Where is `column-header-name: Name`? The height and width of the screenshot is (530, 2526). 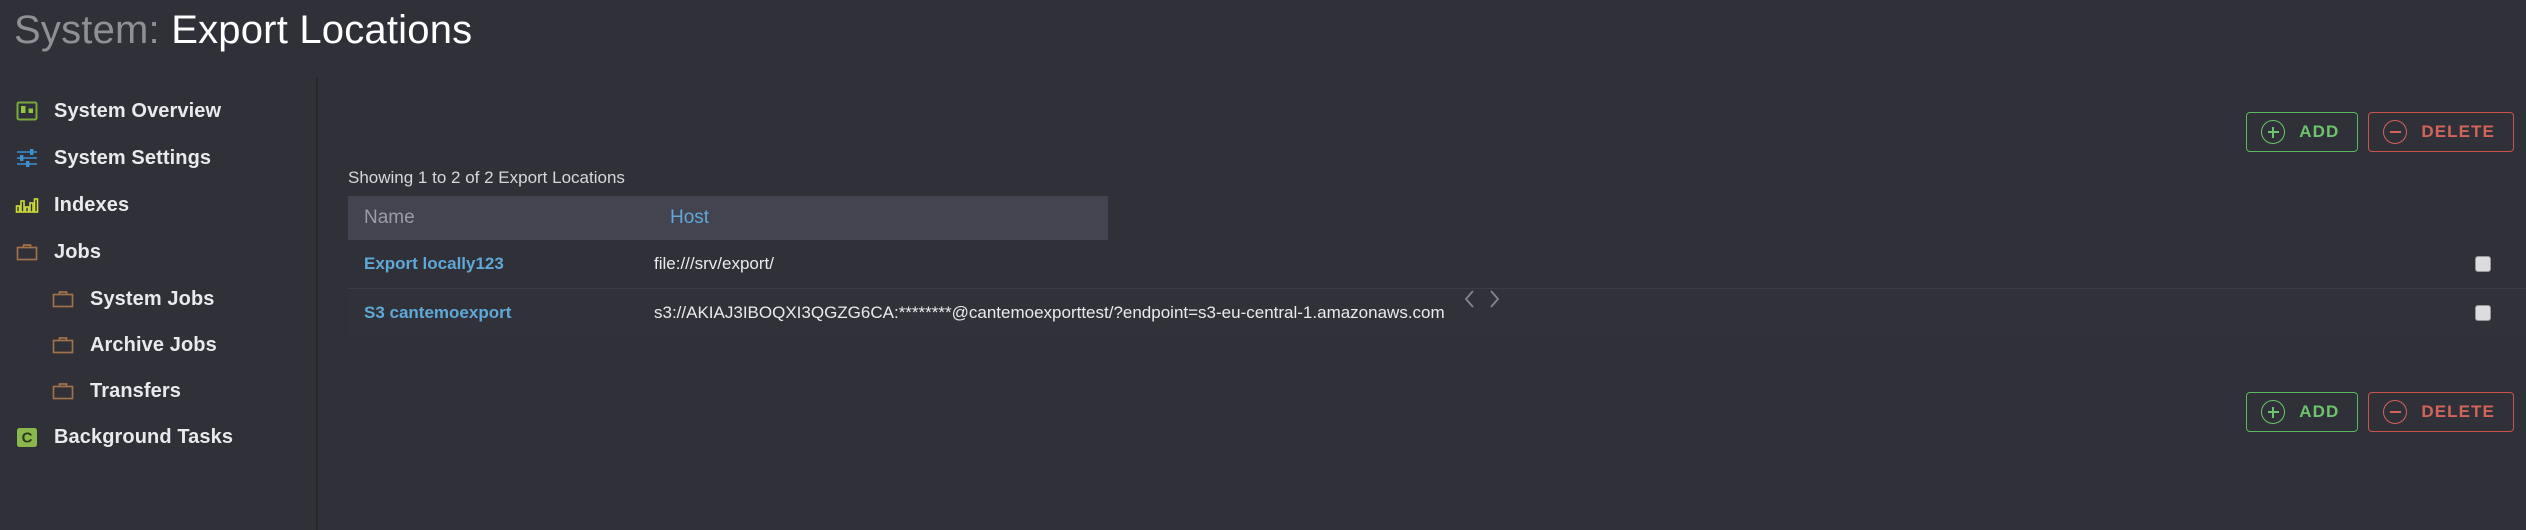
column-header-name: Name is located at coordinates (501, 218).